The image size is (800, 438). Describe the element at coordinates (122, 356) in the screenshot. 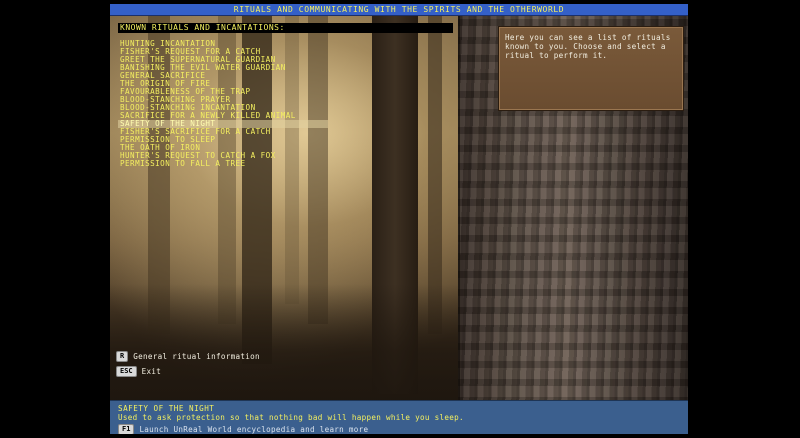

I see `key-r-icon: R` at that location.